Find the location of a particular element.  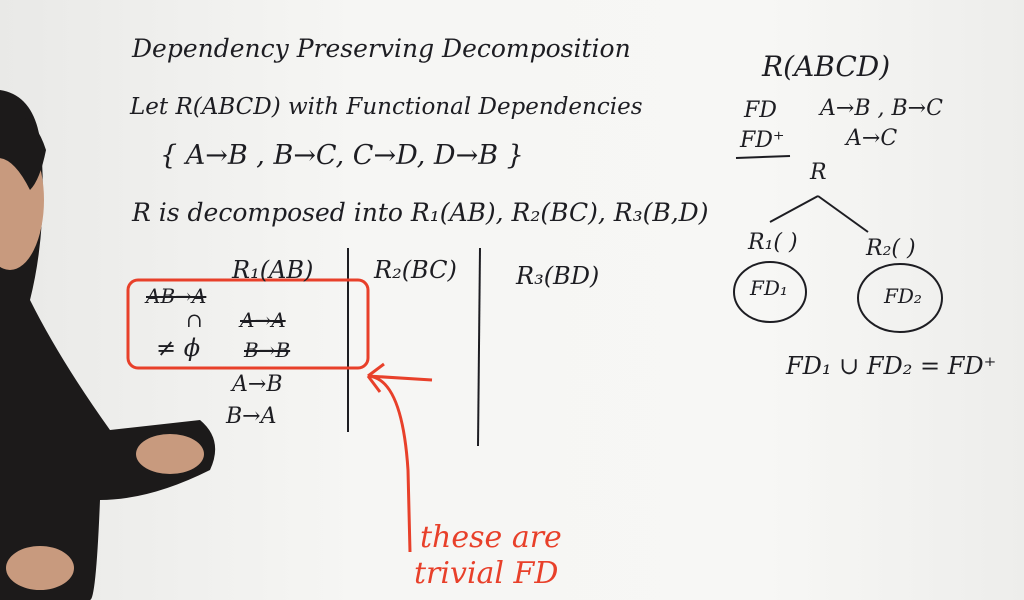

board-title: Dependency Preserving Decomposition is located at coordinates (381, 48).